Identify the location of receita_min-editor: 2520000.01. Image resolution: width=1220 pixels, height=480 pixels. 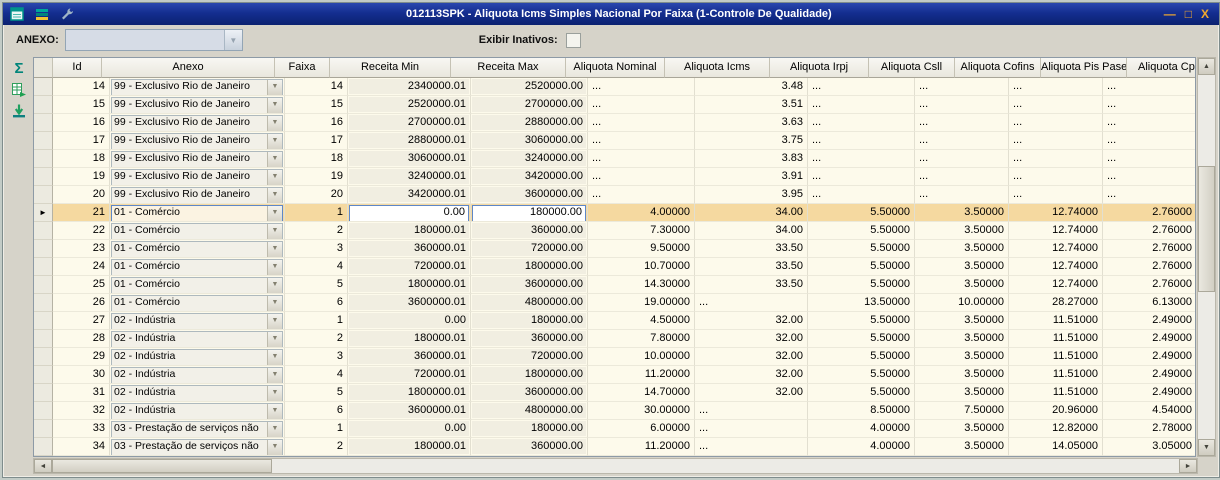
(409, 104).